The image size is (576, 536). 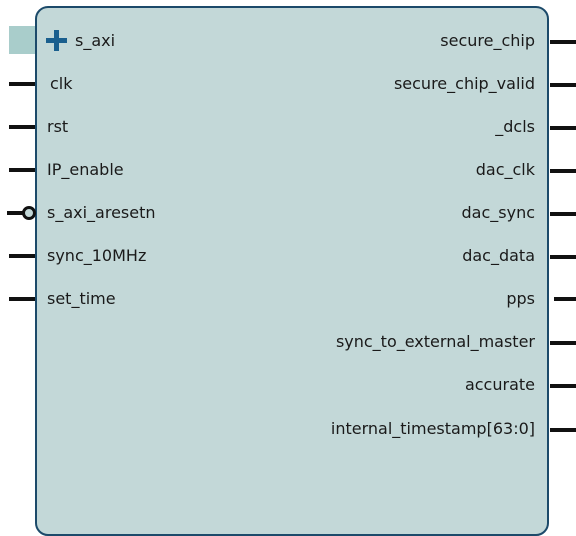 What do you see at coordinates (22, 84) in the screenshot?
I see `pin-clk` at bounding box center [22, 84].